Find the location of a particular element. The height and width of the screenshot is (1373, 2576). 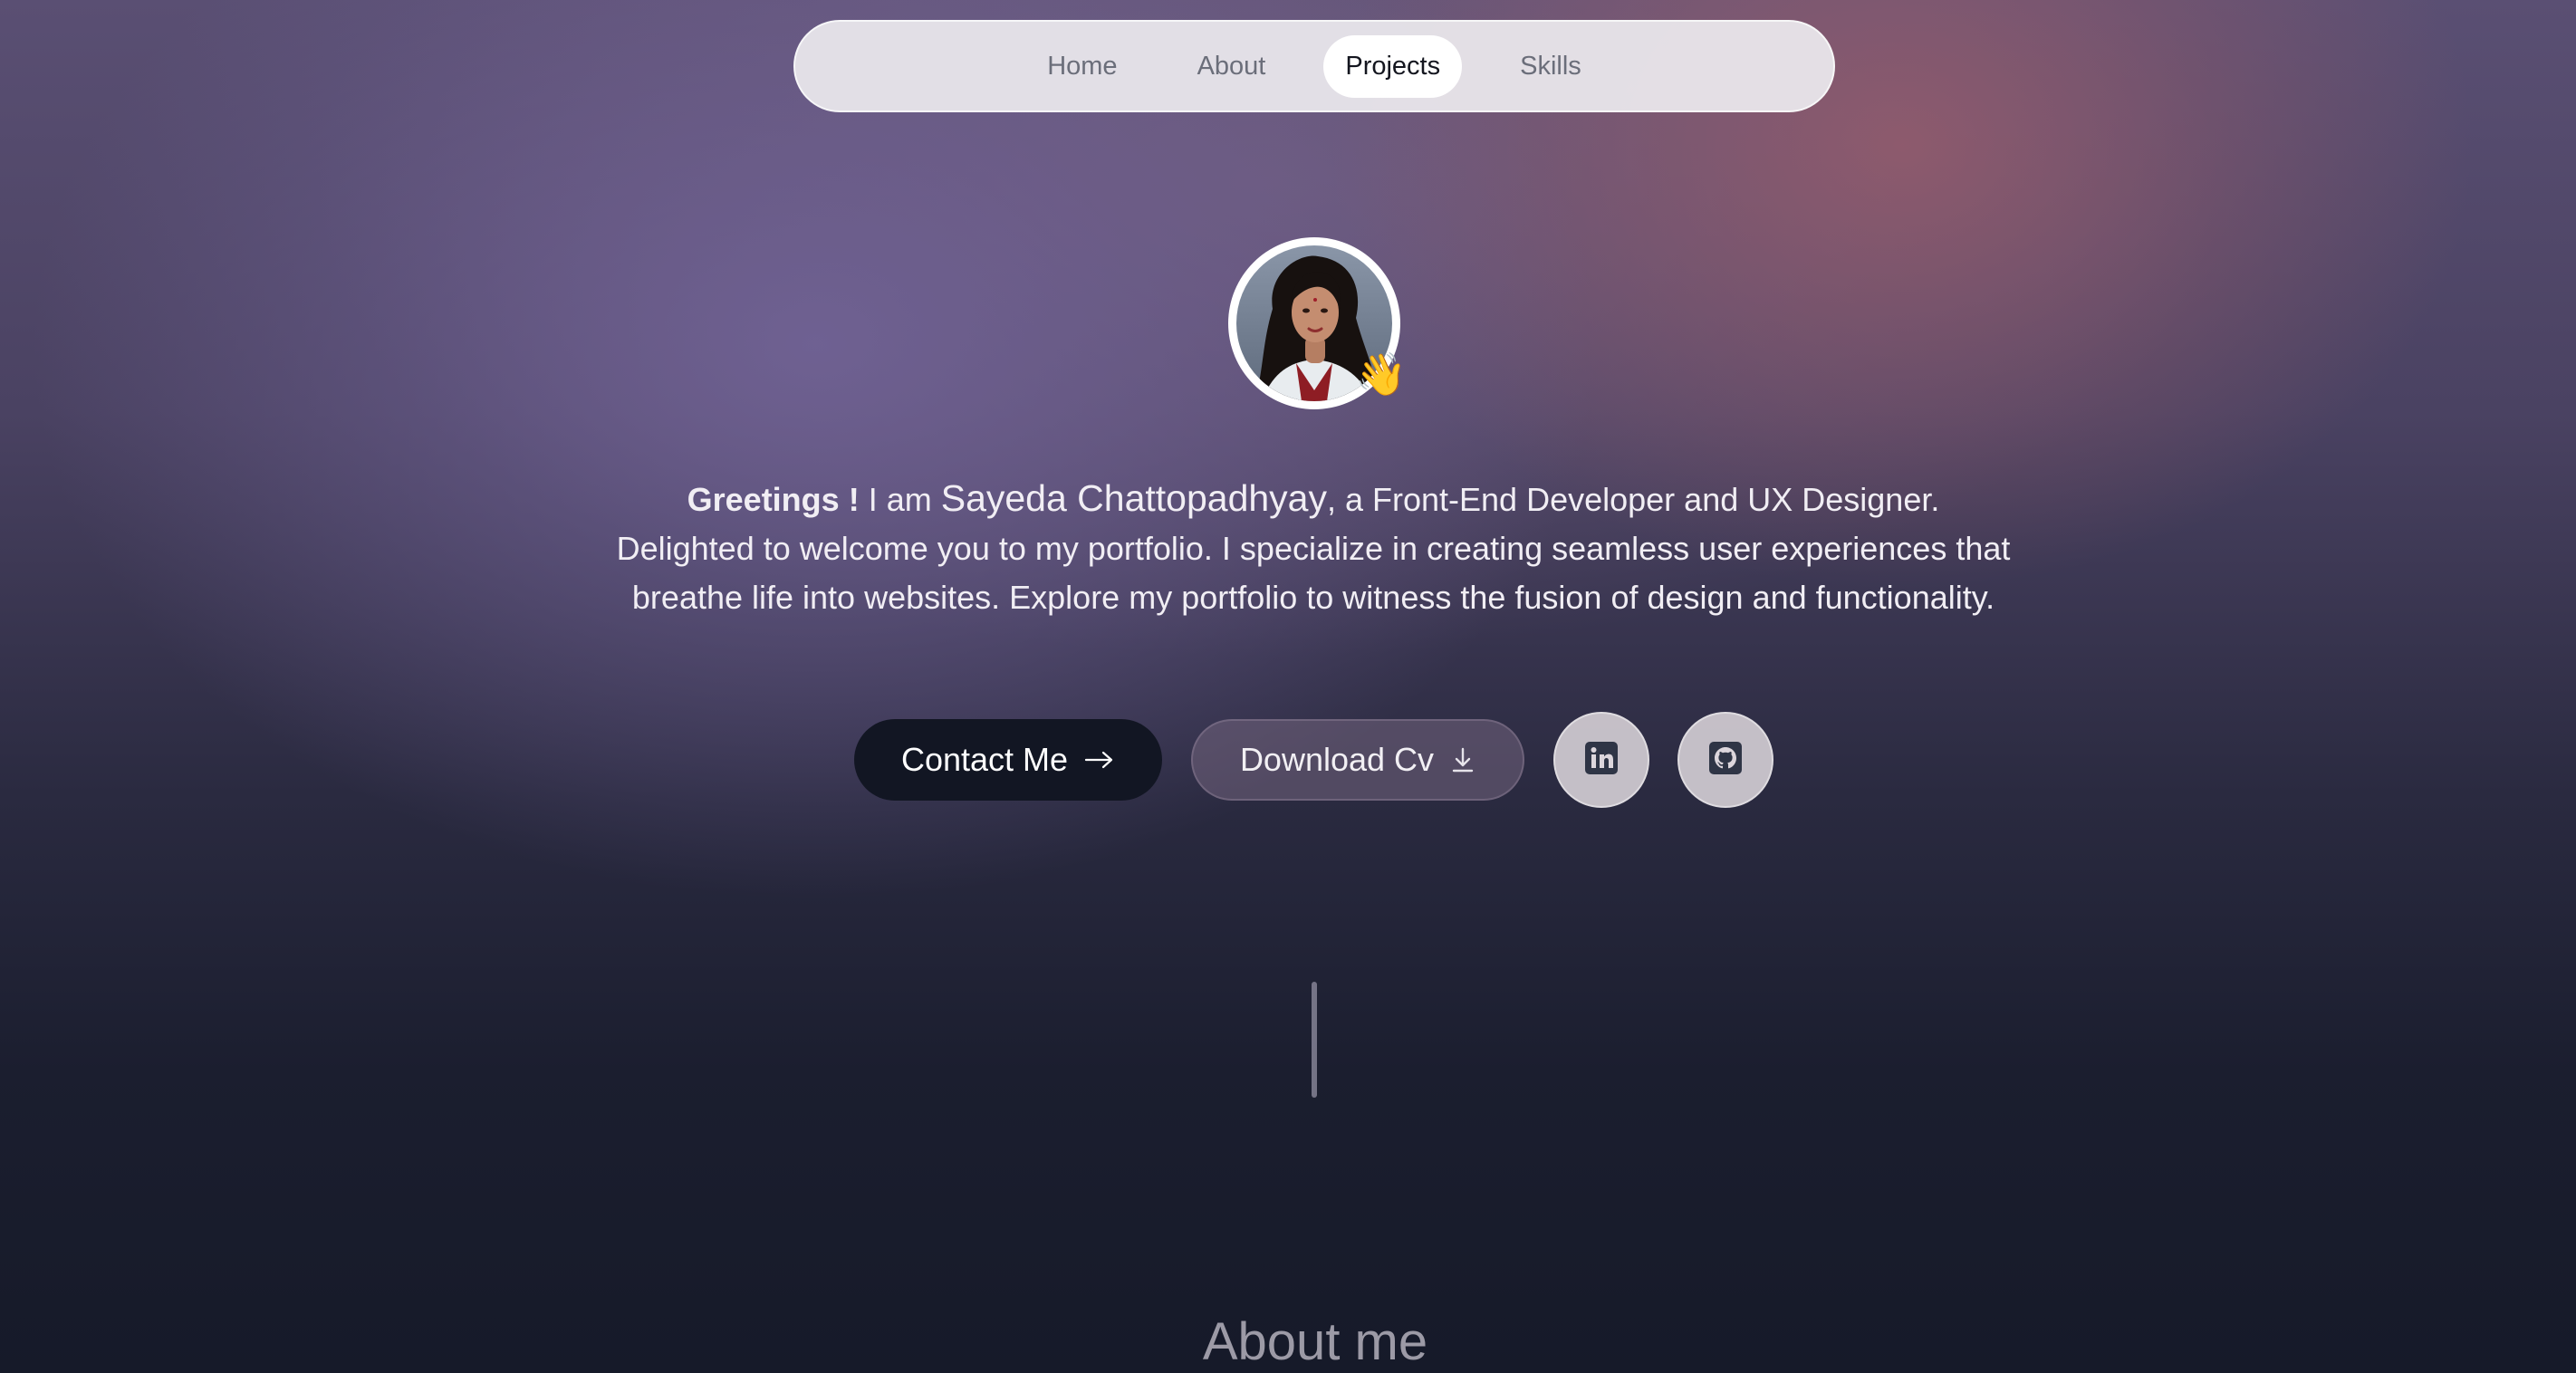

github-button is located at coordinates (1725, 760).